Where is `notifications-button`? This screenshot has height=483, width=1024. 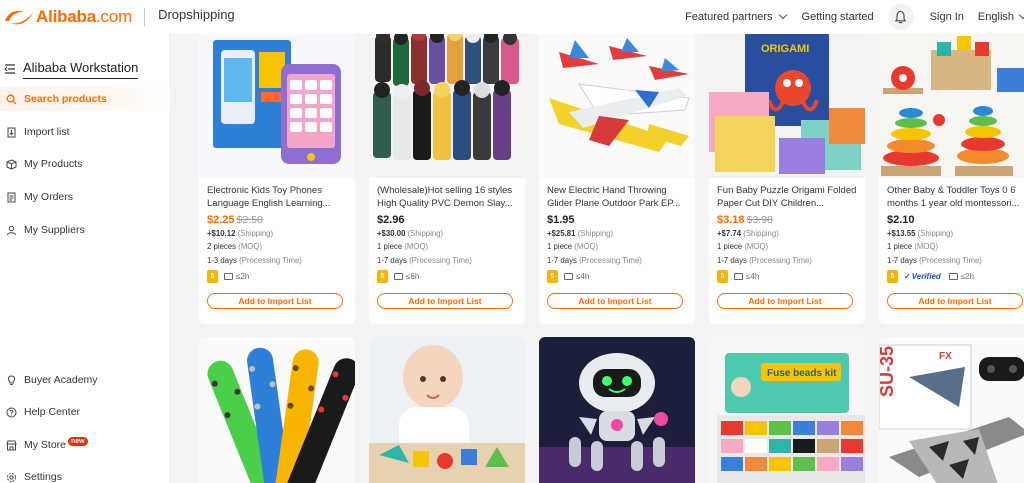
notifications-button is located at coordinates (900, 17).